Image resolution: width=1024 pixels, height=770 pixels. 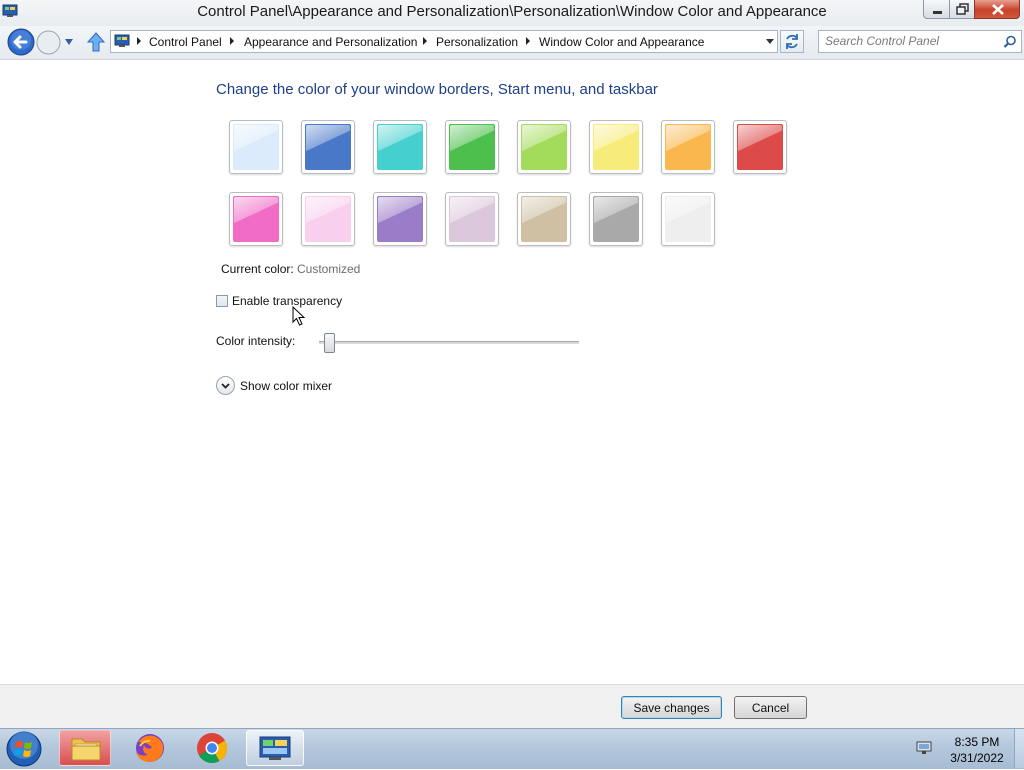 I want to click on recent-pages-dropdown, so click(x=69, y=42).